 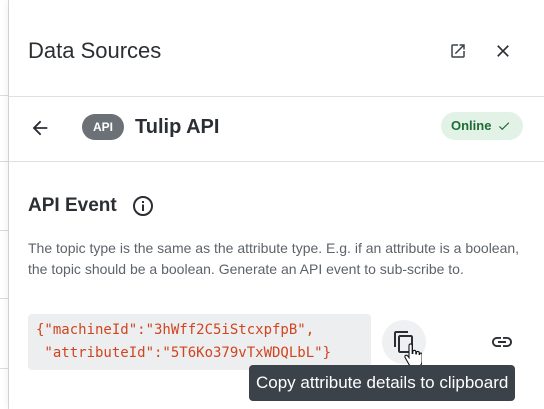 What do you see at coordinates (382, 383) in the screenshot?
I see `copy-tooltip: Copy attribute details to clipboard` at bounding box center [382, 383].